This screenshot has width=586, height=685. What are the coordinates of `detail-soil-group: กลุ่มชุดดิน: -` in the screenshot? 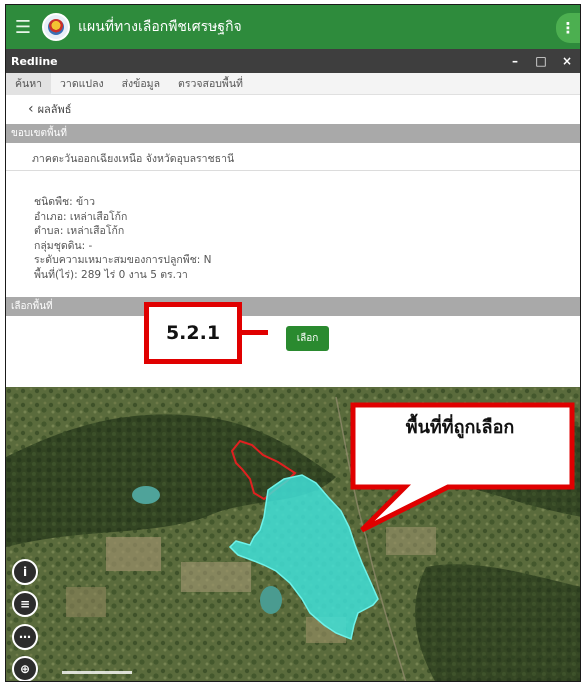 It's located at (63, 245).